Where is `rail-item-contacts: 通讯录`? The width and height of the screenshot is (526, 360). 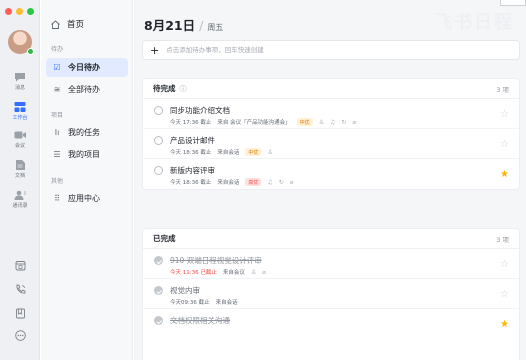 rail-item-contacts: 通讯录 is located at coordinates (20, 199).